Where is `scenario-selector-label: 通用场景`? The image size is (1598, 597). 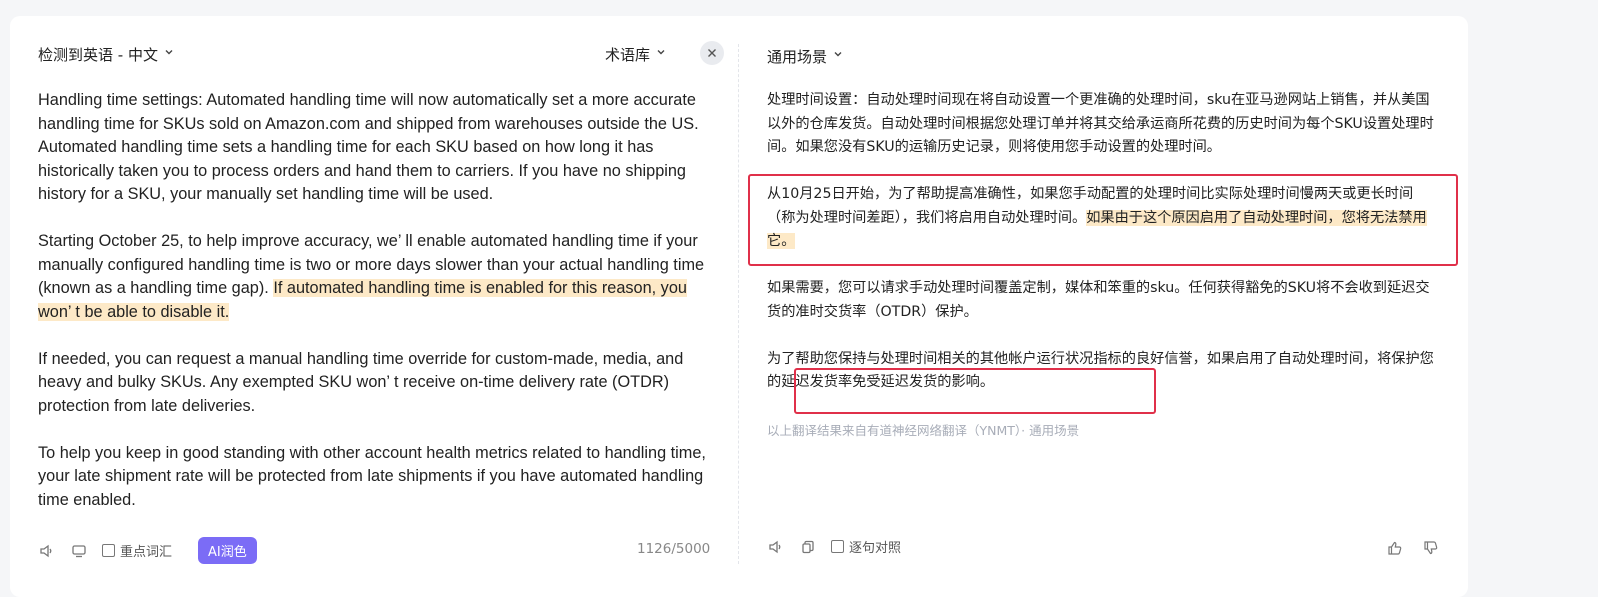 scenario-selector-label: 通用场景 is located at coordinates (797, 57).